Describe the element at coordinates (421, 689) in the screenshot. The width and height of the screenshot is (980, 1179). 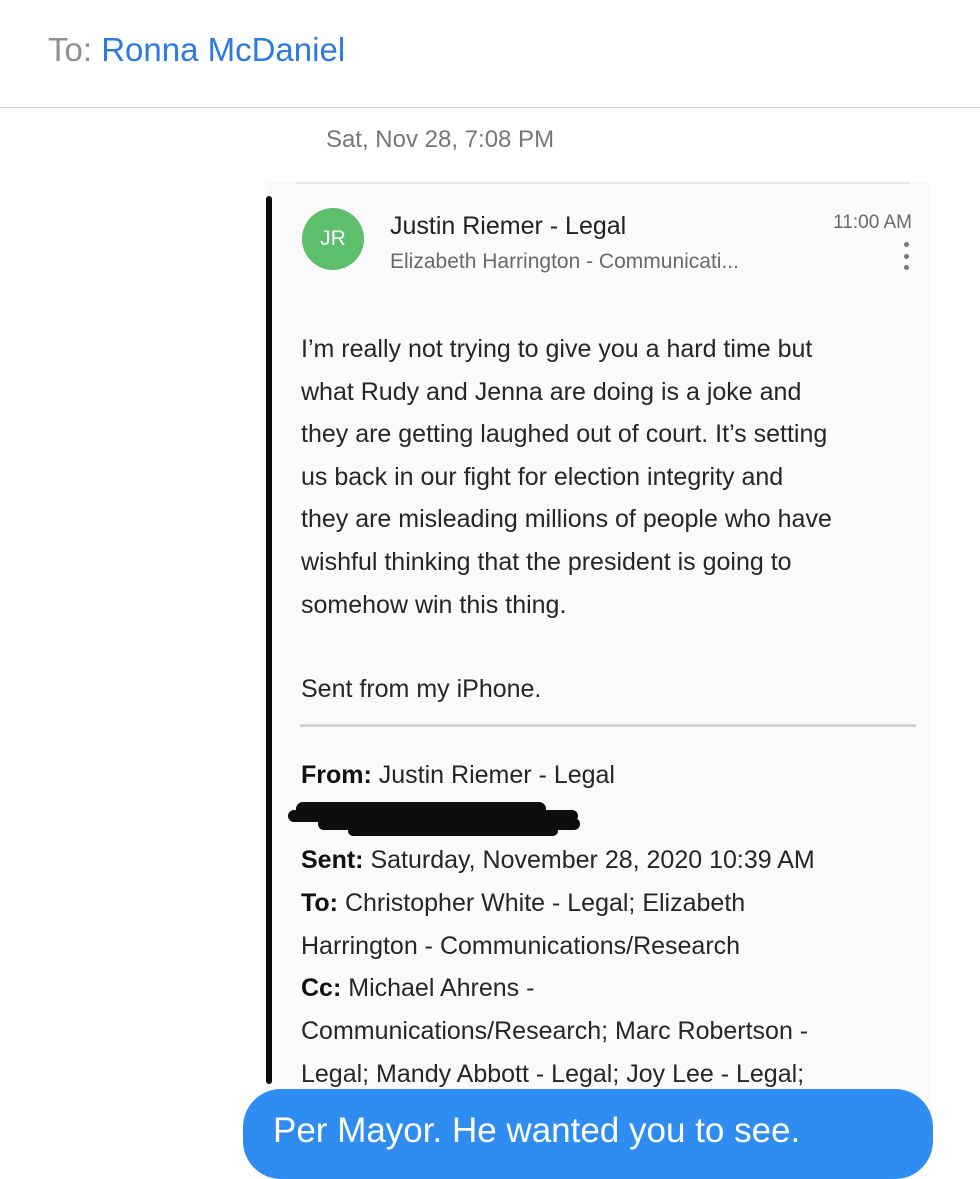
I see `email-signature: Sent from my iPhone.` at that location.